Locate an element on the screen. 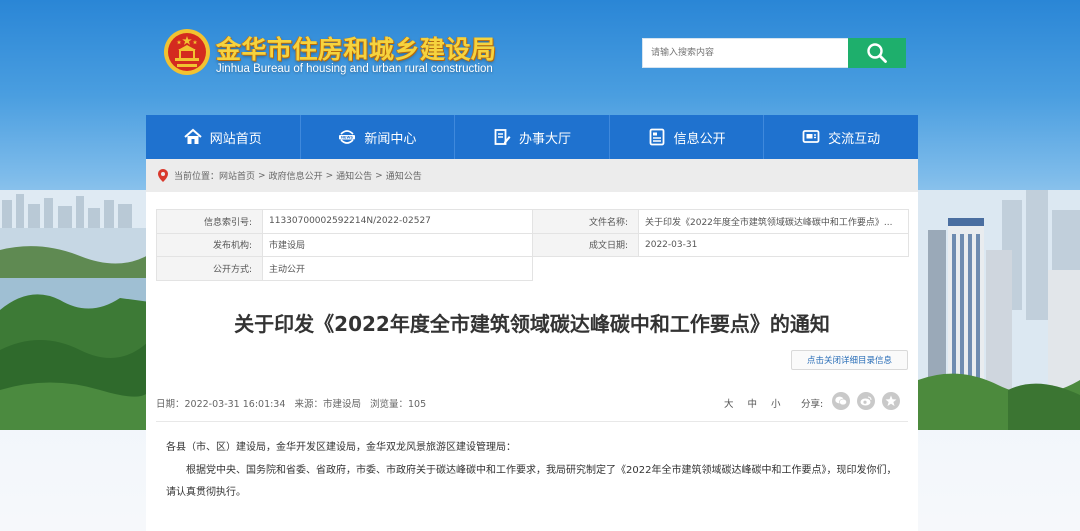  location-pin-icon is located at coordinates (163, 175).